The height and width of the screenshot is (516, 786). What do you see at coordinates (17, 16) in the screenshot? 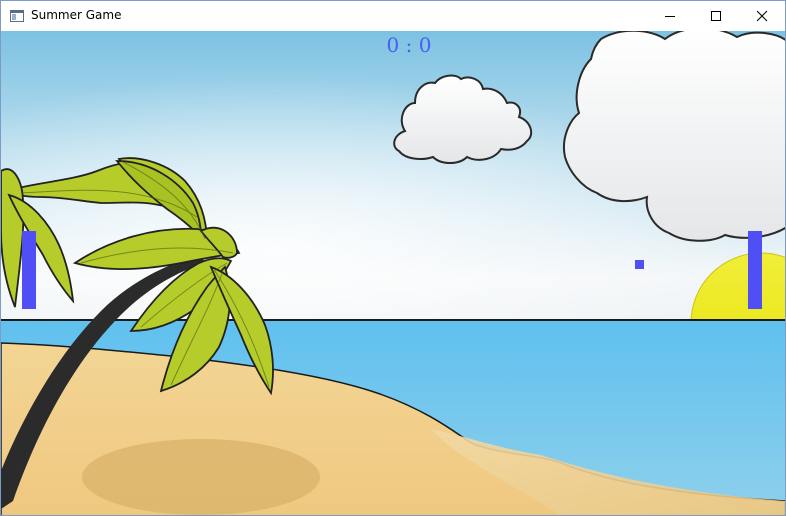
I see `app-window-icon` at bounding box center [17, 16].